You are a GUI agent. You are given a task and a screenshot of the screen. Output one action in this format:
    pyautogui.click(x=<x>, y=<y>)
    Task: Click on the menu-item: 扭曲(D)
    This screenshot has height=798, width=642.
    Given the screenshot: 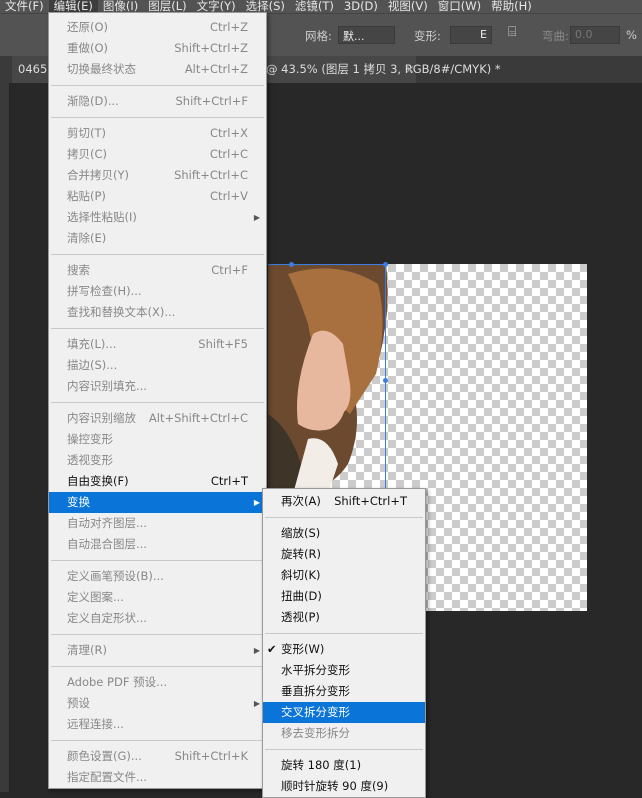 What is the action you would take?
    pyautogui.click(x=344, y=596)
    